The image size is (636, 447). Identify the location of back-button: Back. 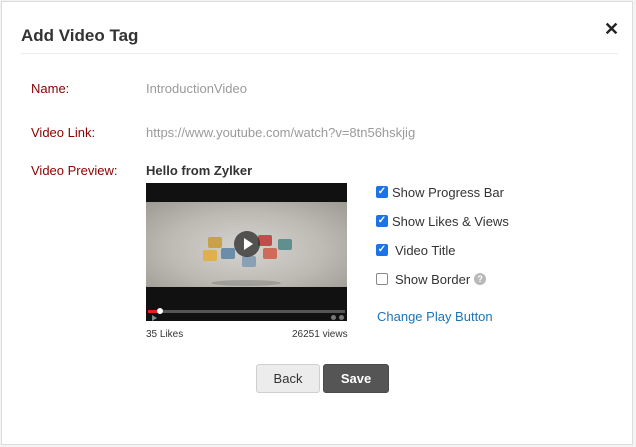
(288, 378).